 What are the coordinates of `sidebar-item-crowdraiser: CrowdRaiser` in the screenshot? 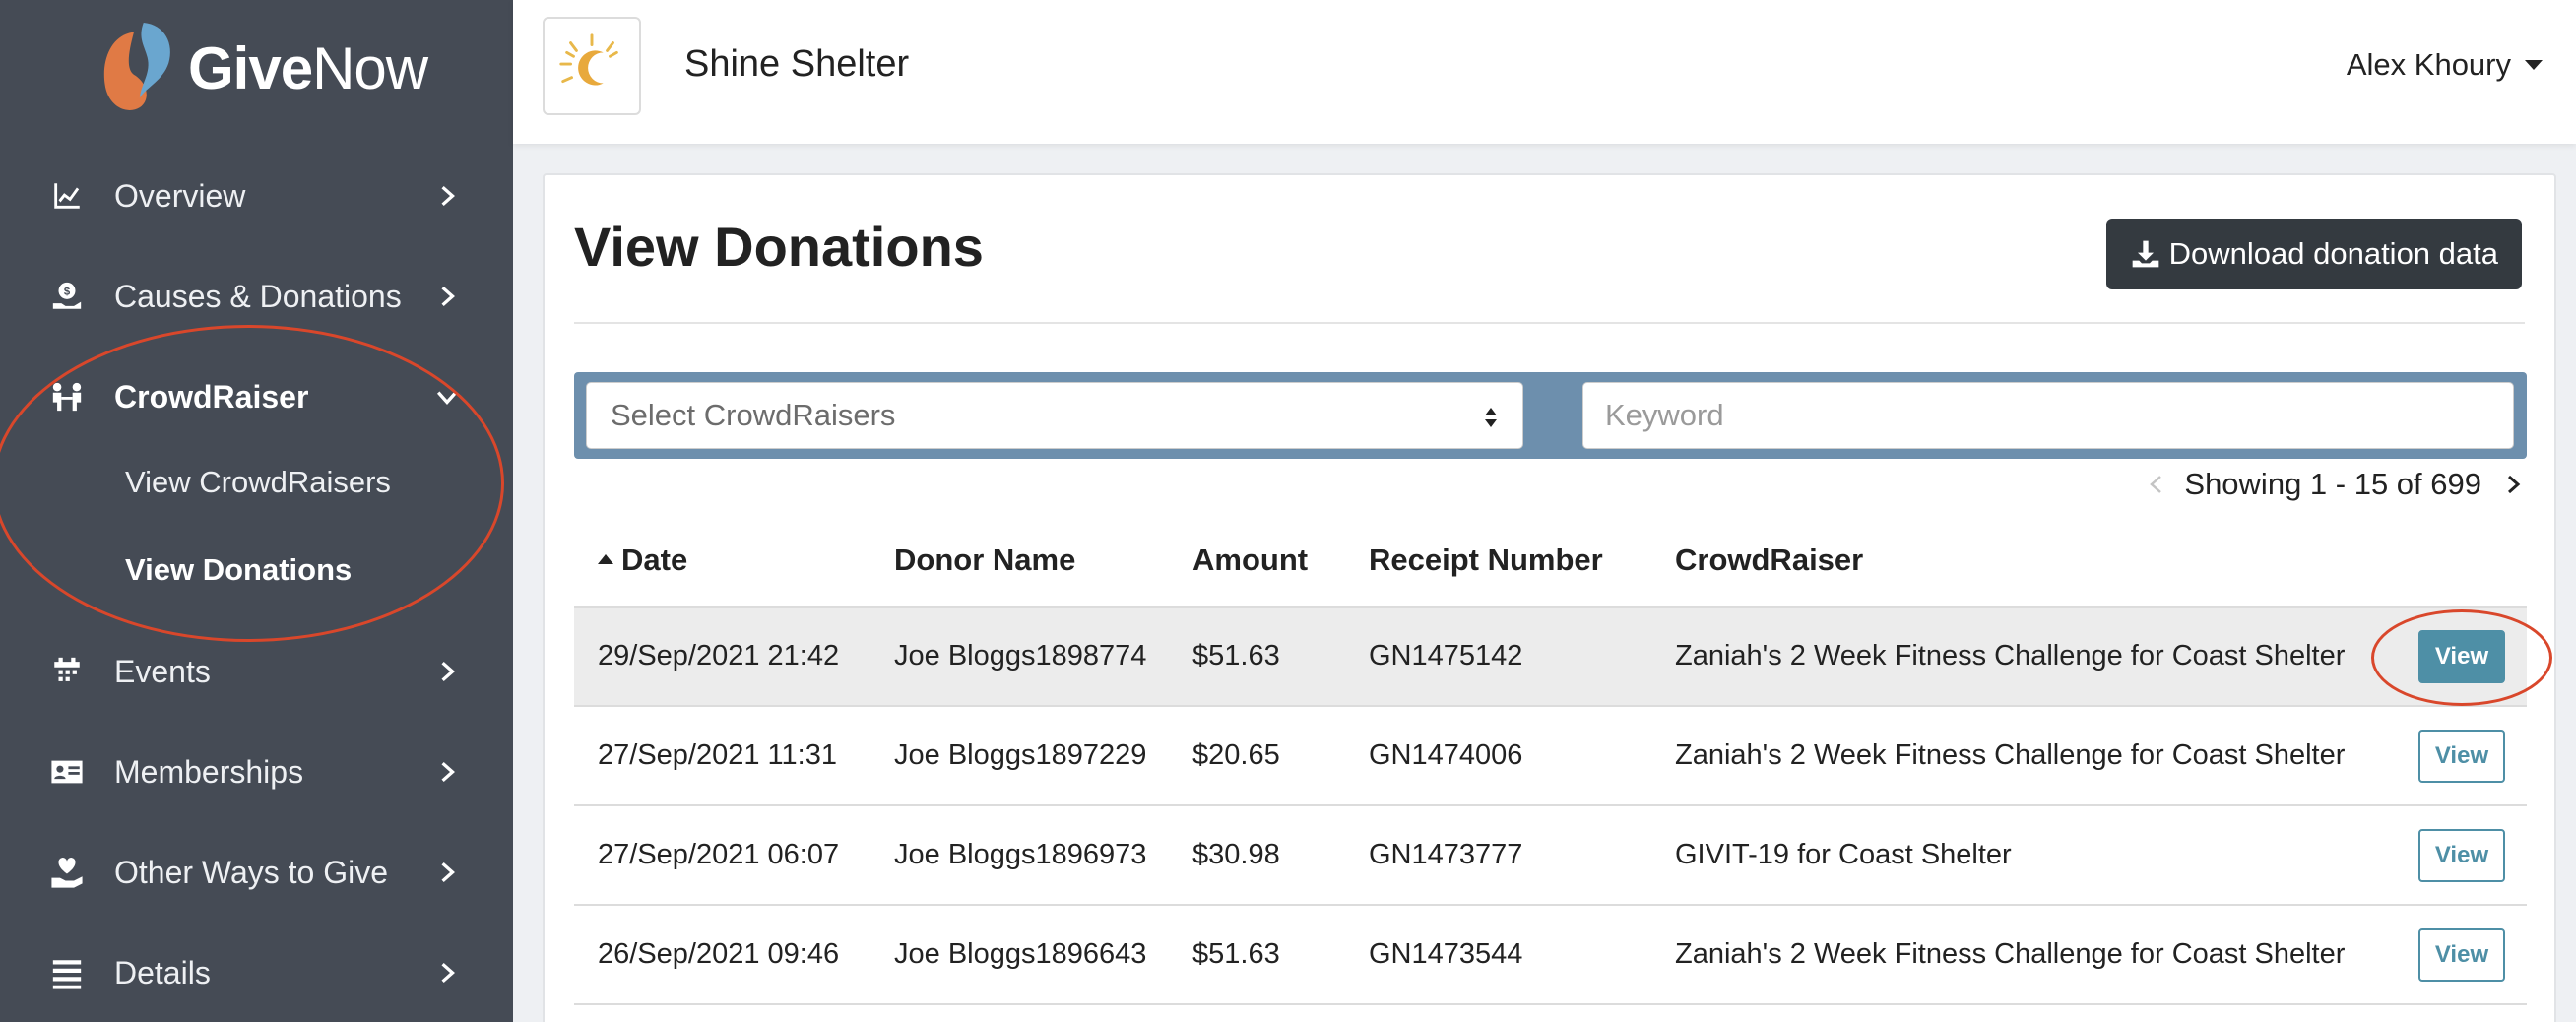 It's located at (256, 396).